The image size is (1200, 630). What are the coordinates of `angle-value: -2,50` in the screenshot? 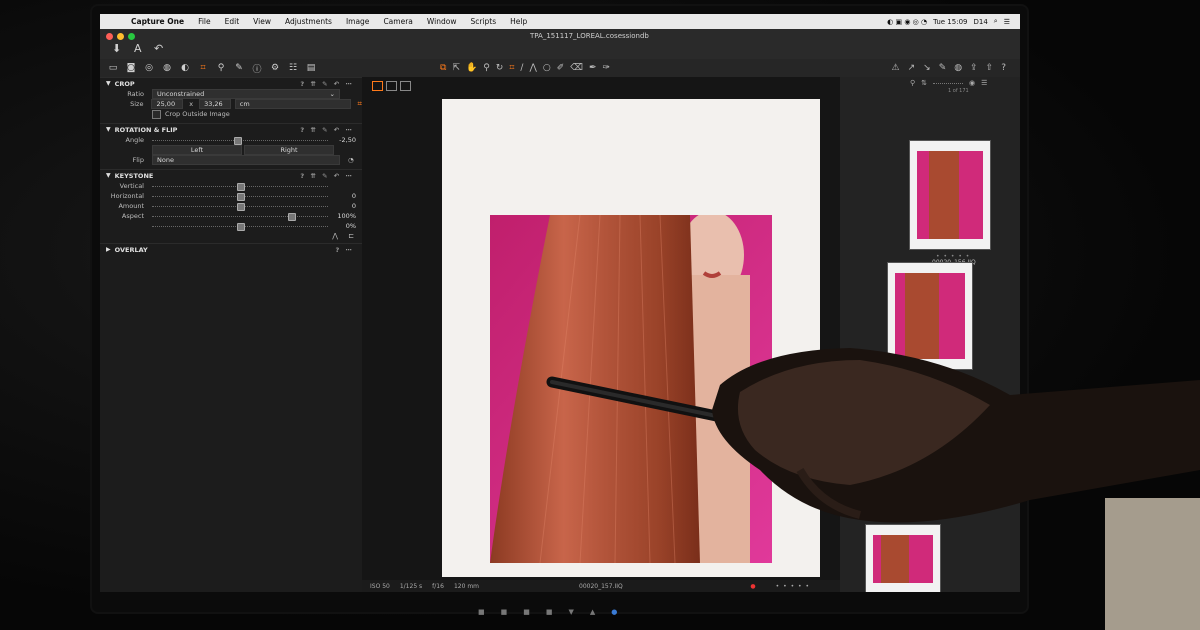 It's located at (347, 140).